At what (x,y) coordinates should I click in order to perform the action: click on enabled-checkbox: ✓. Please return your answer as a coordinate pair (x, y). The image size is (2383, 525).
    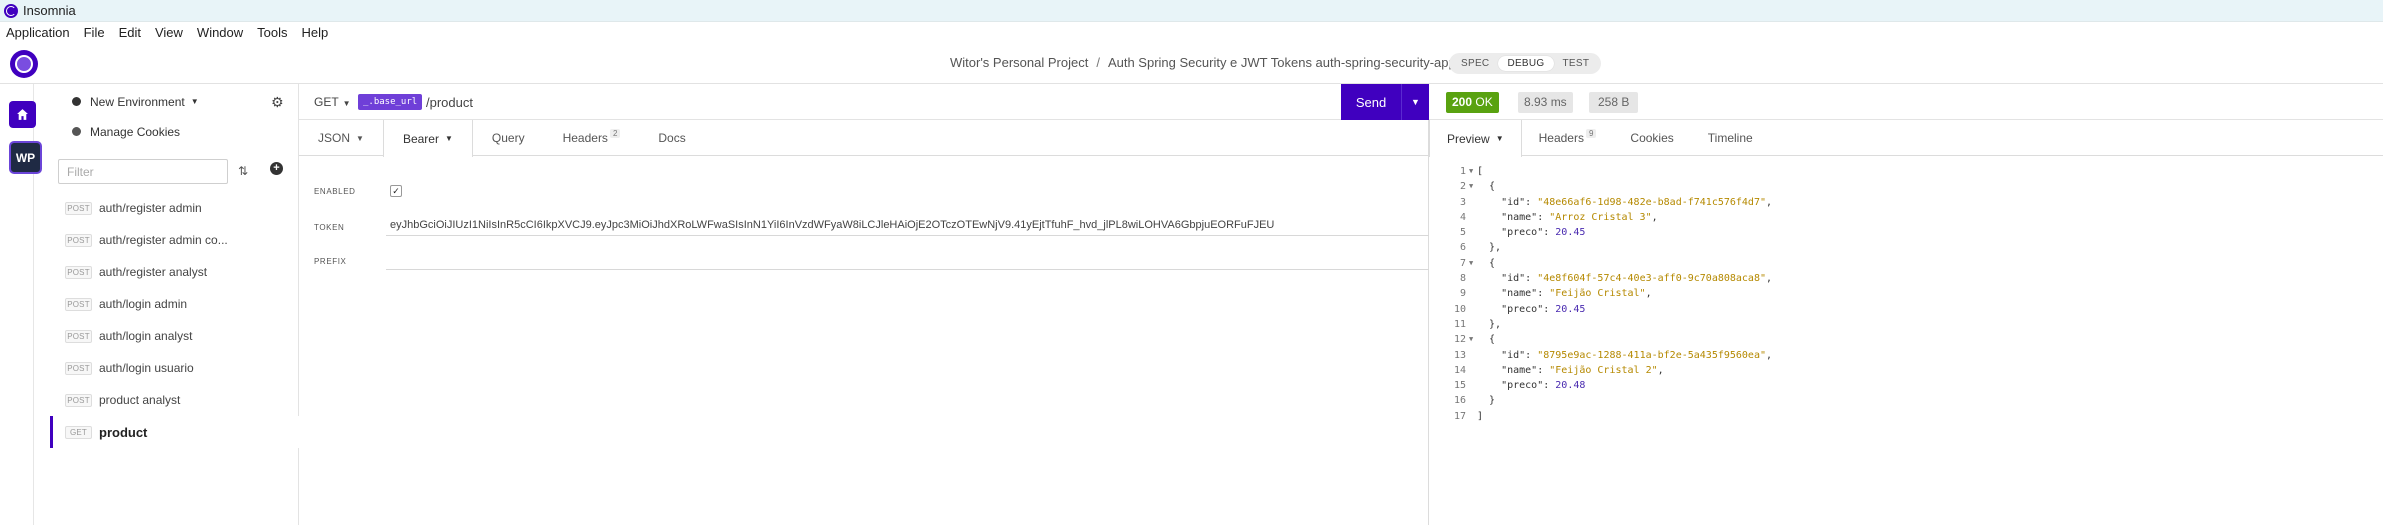
    Looking at the image, I should click on (396, 191).